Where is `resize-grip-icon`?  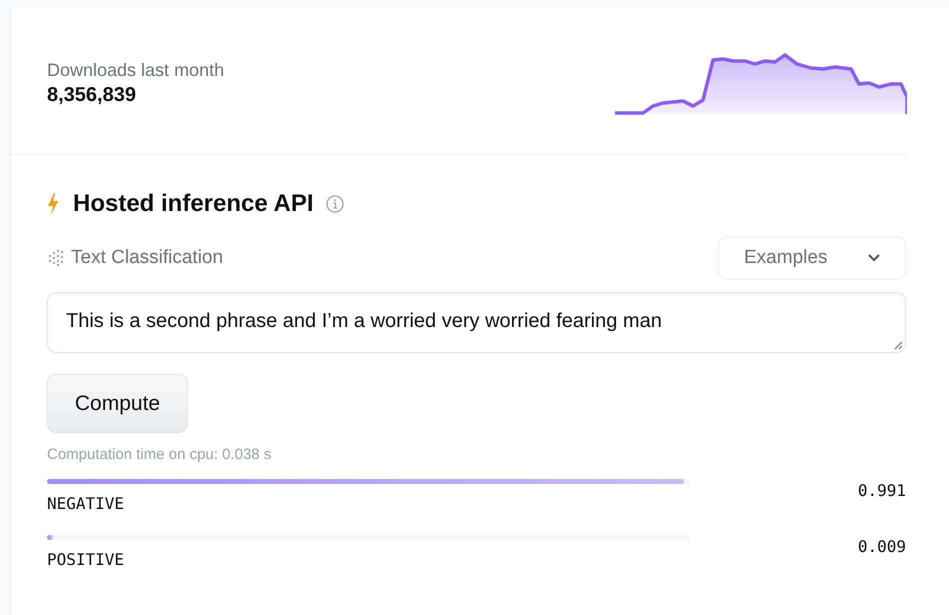 resize-grip-icon is located at coordinates (898, 345).